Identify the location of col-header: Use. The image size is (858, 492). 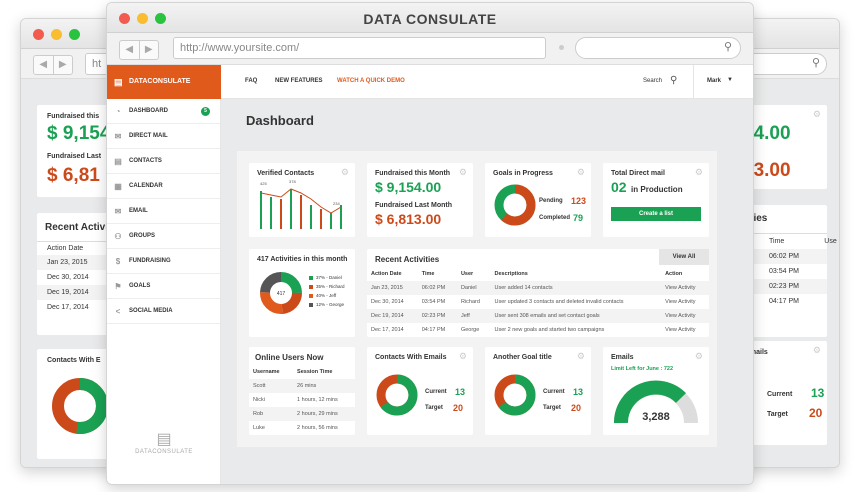
(830, 241).